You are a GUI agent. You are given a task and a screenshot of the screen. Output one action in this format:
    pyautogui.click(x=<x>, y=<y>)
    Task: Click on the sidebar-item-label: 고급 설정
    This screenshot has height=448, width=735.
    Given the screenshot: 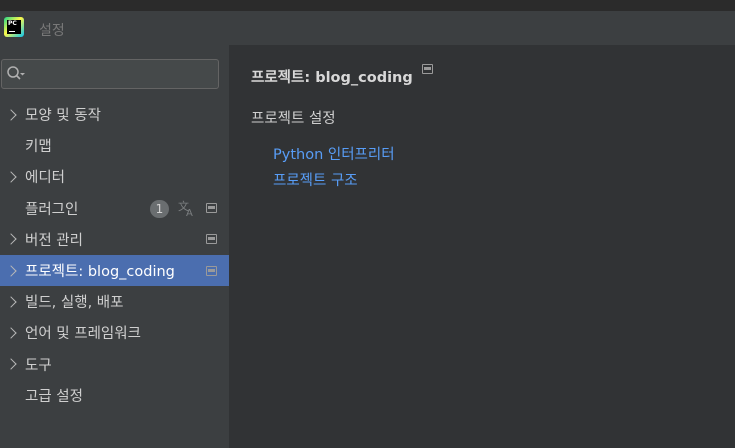 What is the action you would take?
    pyautogui.click(x=54, y=396)
    